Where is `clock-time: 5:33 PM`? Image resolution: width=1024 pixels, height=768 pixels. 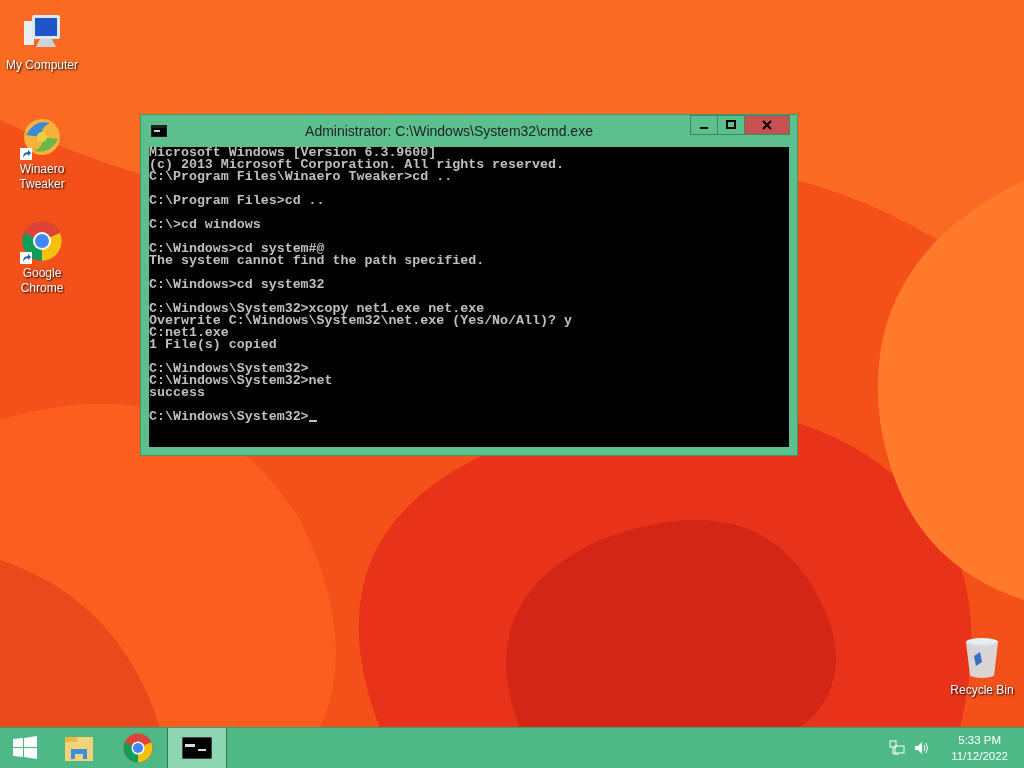
clock-time: 5:33 PM is located at coordinates (980, 740).